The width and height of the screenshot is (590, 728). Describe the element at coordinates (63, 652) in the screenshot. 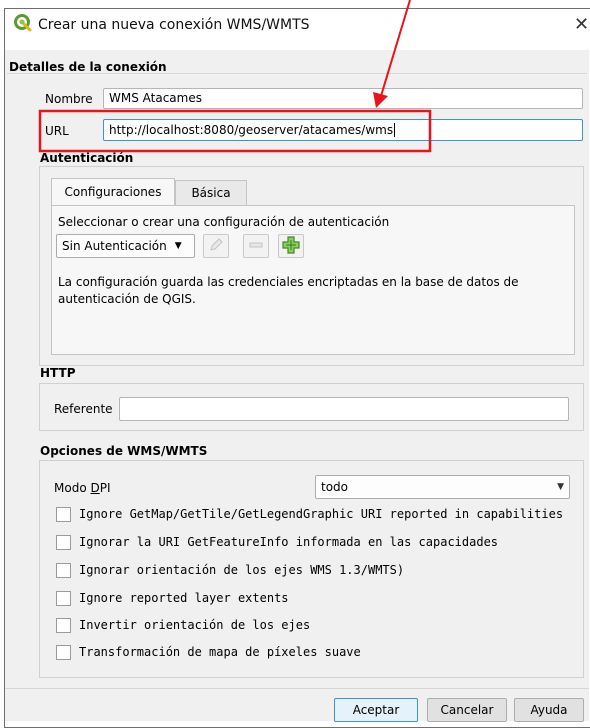

I see `checkbox-smooth-pixmap-transform` at that location.